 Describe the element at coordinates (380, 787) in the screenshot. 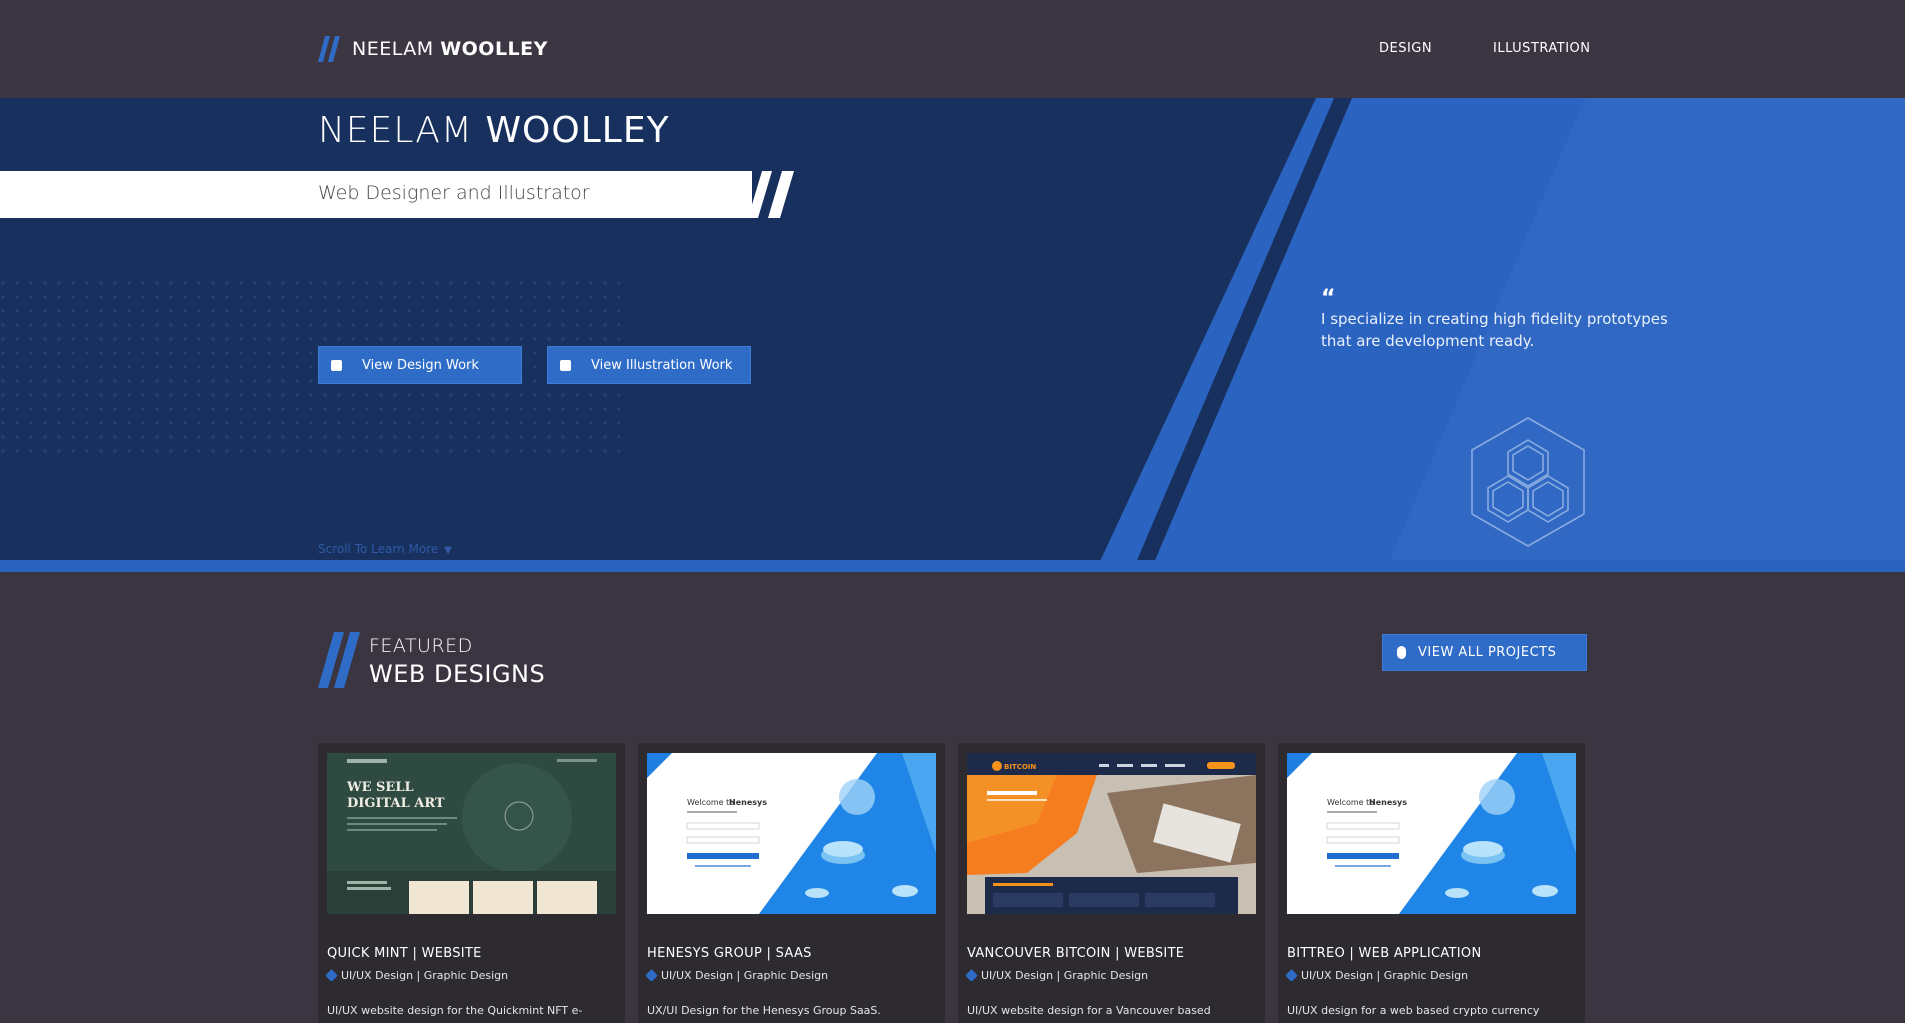

I see `thumb-headline-1: WE SELL` at that location.